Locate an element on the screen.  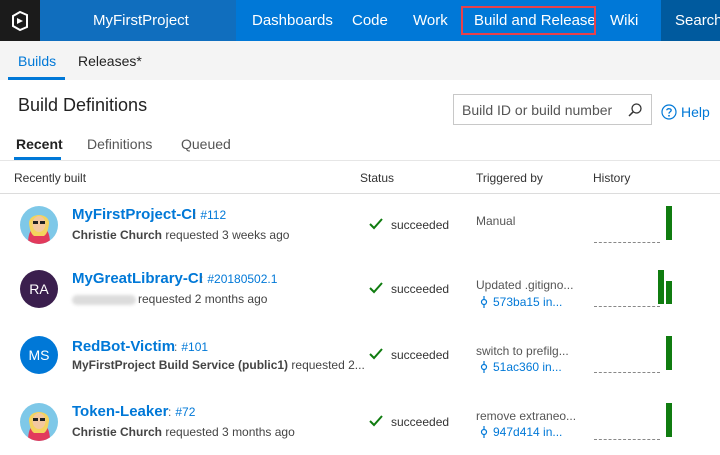
build-number-link: : #112 is located at coordinates (209, 215).